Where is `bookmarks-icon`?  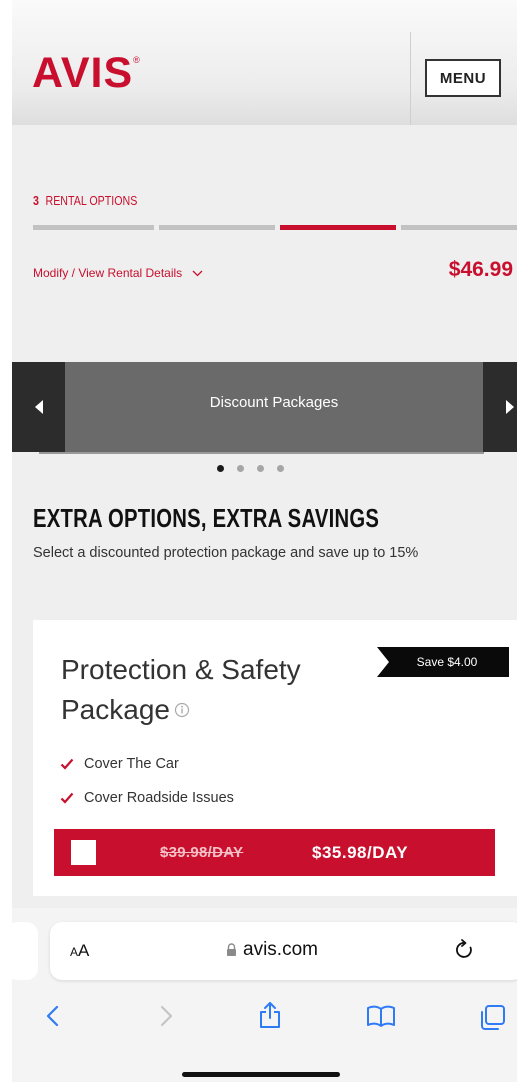 bookmarks-icon is located at coordinates (381, 1016).